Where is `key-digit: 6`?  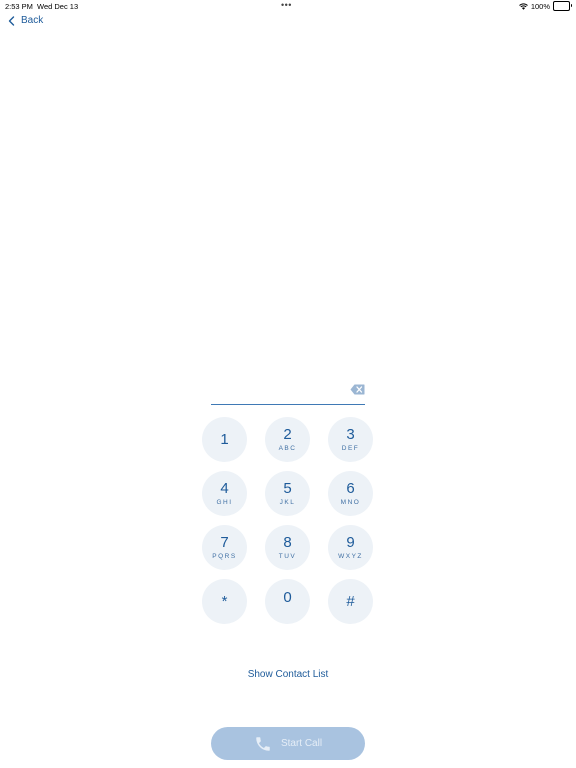 key-digit: 6 is located at coordinates (350, 488).